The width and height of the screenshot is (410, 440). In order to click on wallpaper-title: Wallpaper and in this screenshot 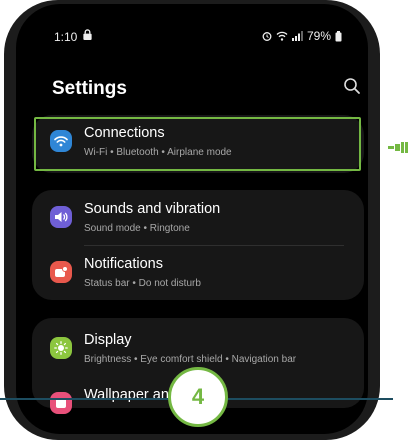, I will do `click(130, 395)`.